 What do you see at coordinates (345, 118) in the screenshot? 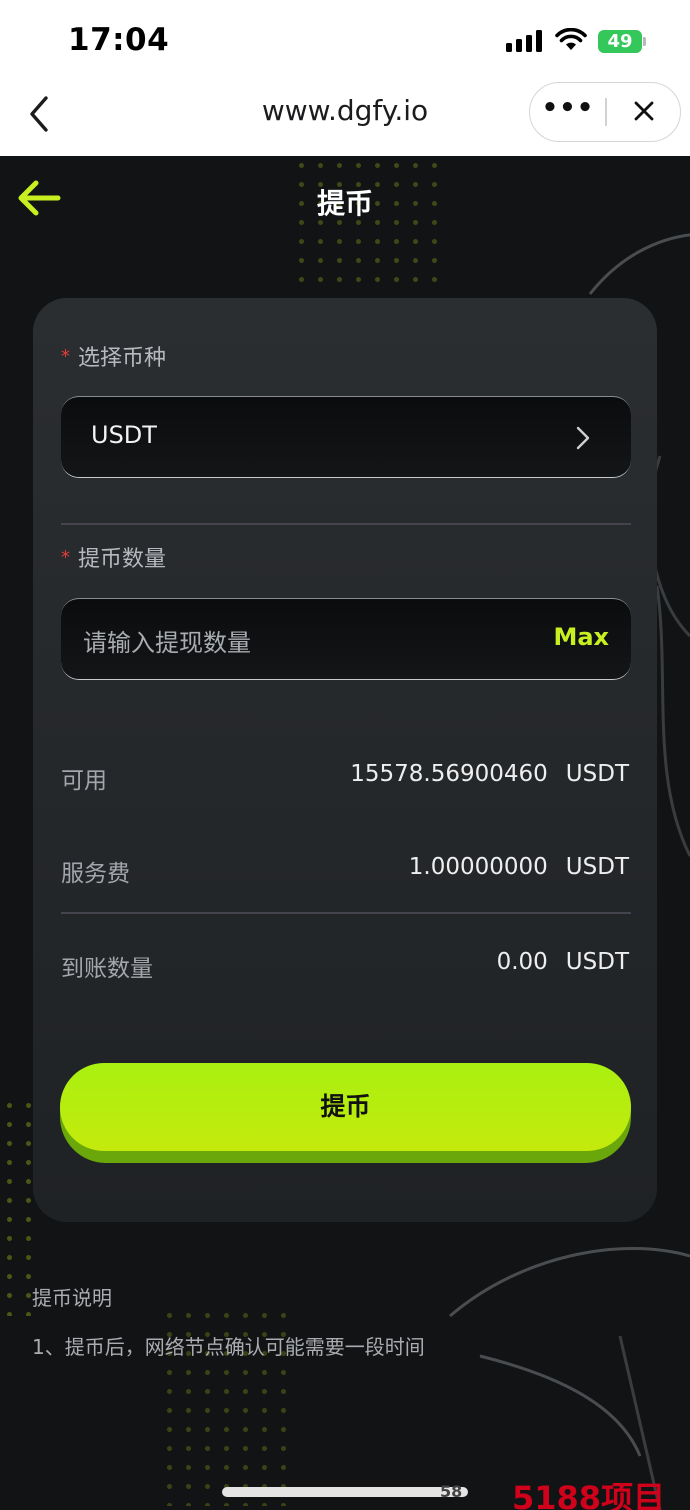
I see `browser-bar: www.dgfy.io •••` at bounding box center [345, 118].